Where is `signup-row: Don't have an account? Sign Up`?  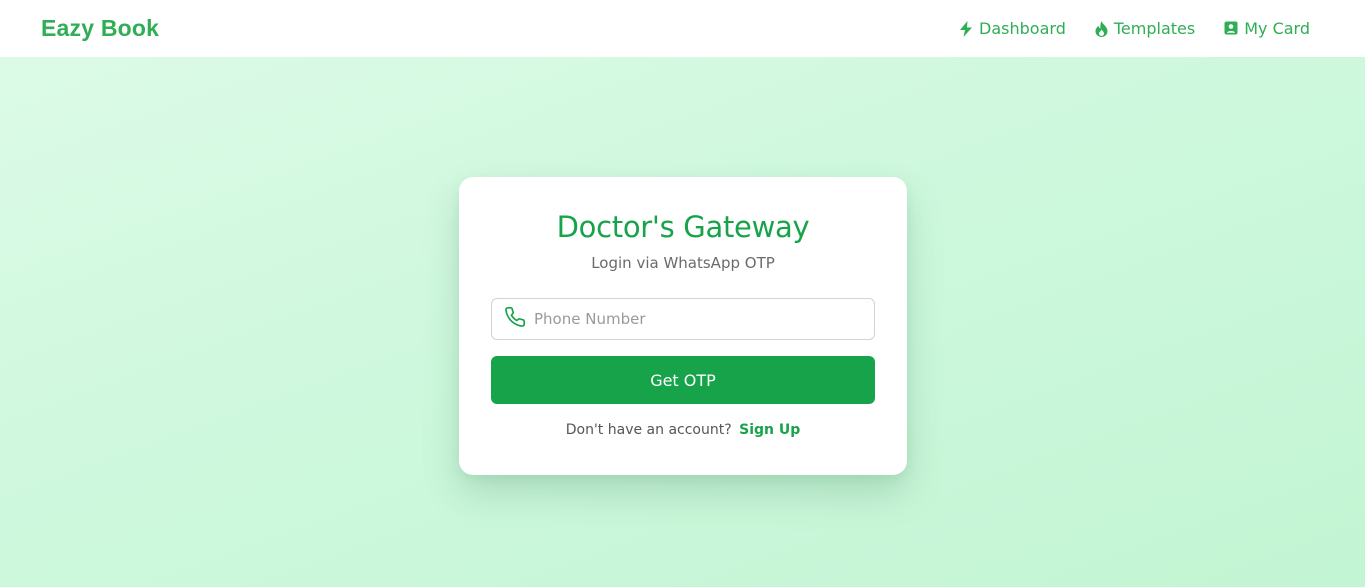 signup-row: Don't have an account? Sign Up is located at coordinates (683, 430).